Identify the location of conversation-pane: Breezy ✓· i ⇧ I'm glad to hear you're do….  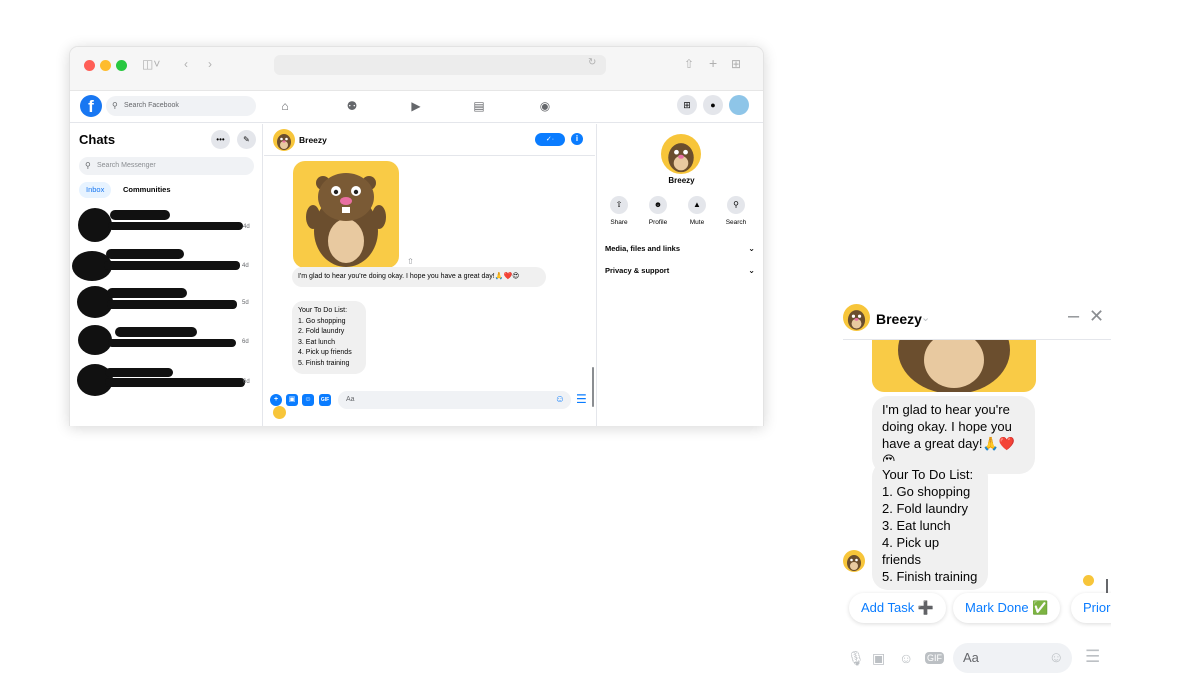
(429, 275).